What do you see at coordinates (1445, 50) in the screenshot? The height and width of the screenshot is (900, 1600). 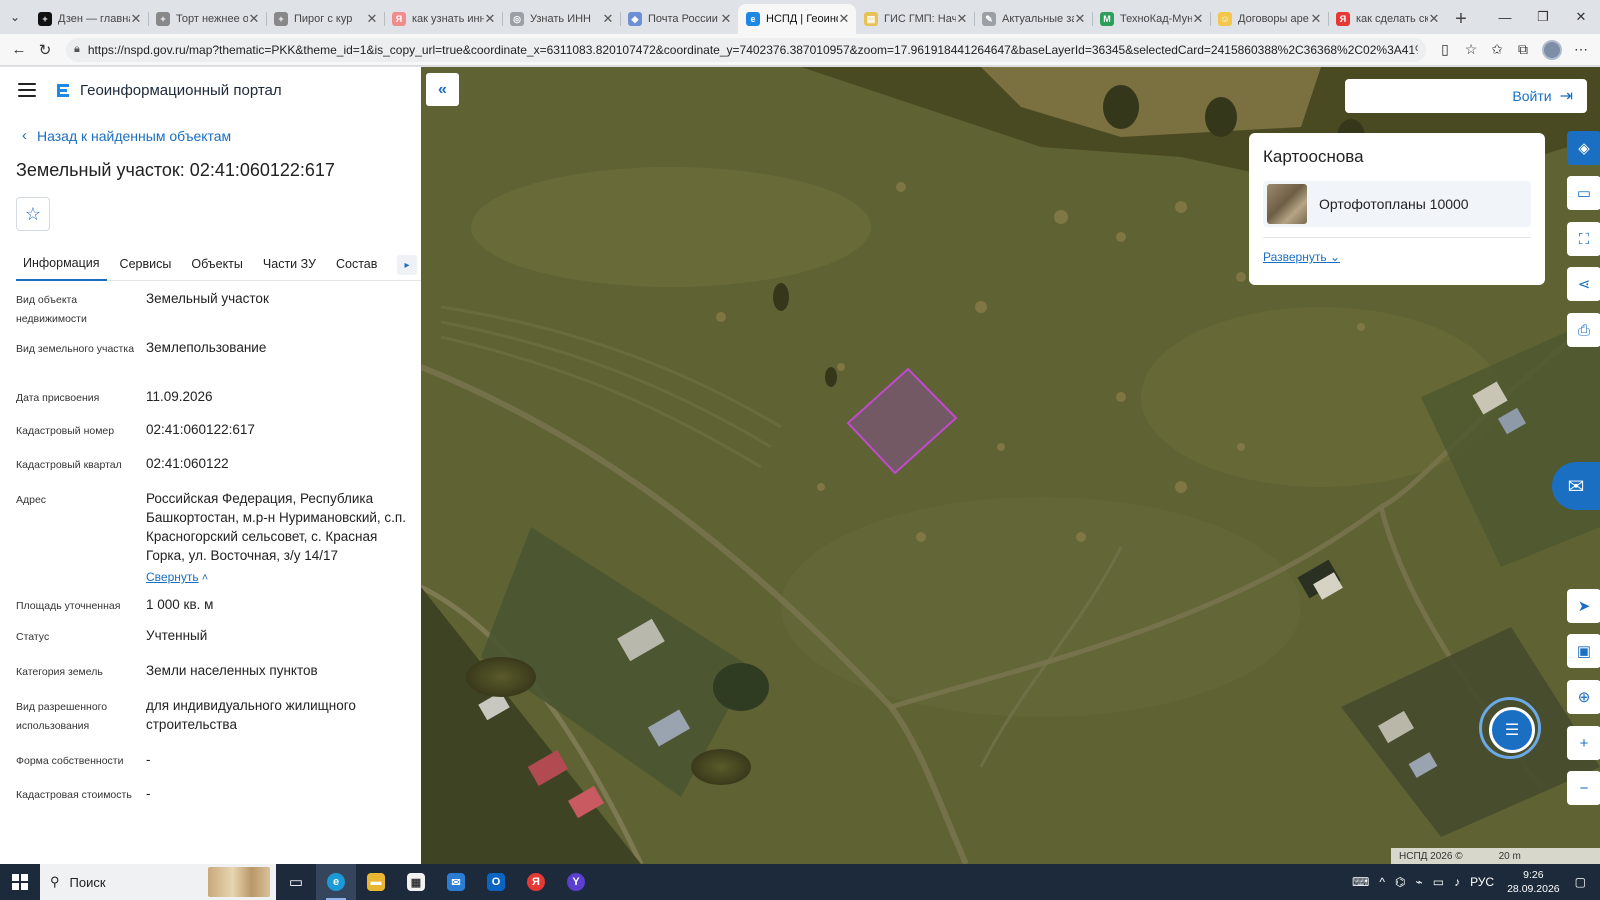 I see `reader-mode-icon: ▯` at bounding box center [1445, 50].